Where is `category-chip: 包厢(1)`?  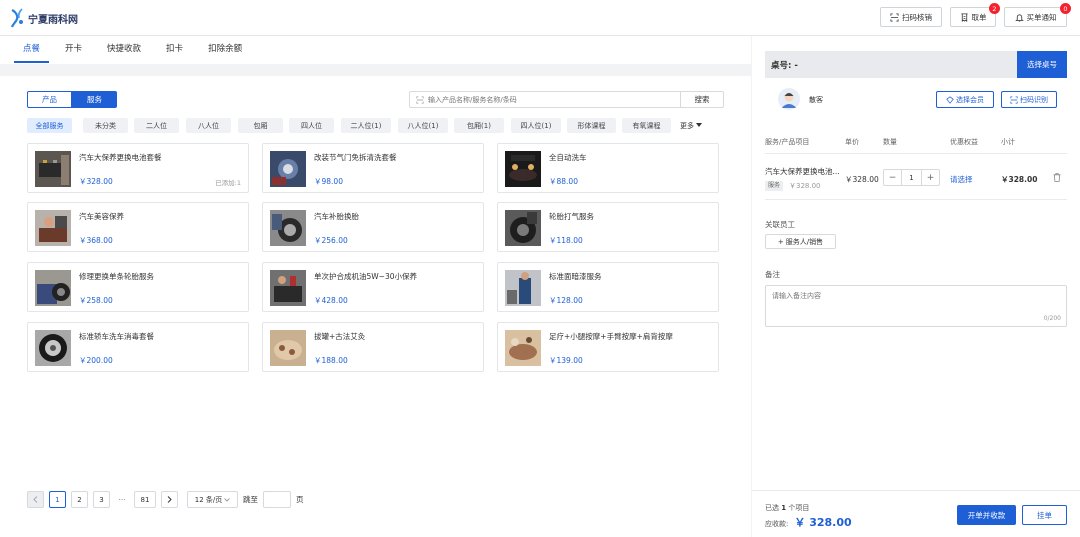 category-chip: 包厢(1) is located at coordinates (479, 125).